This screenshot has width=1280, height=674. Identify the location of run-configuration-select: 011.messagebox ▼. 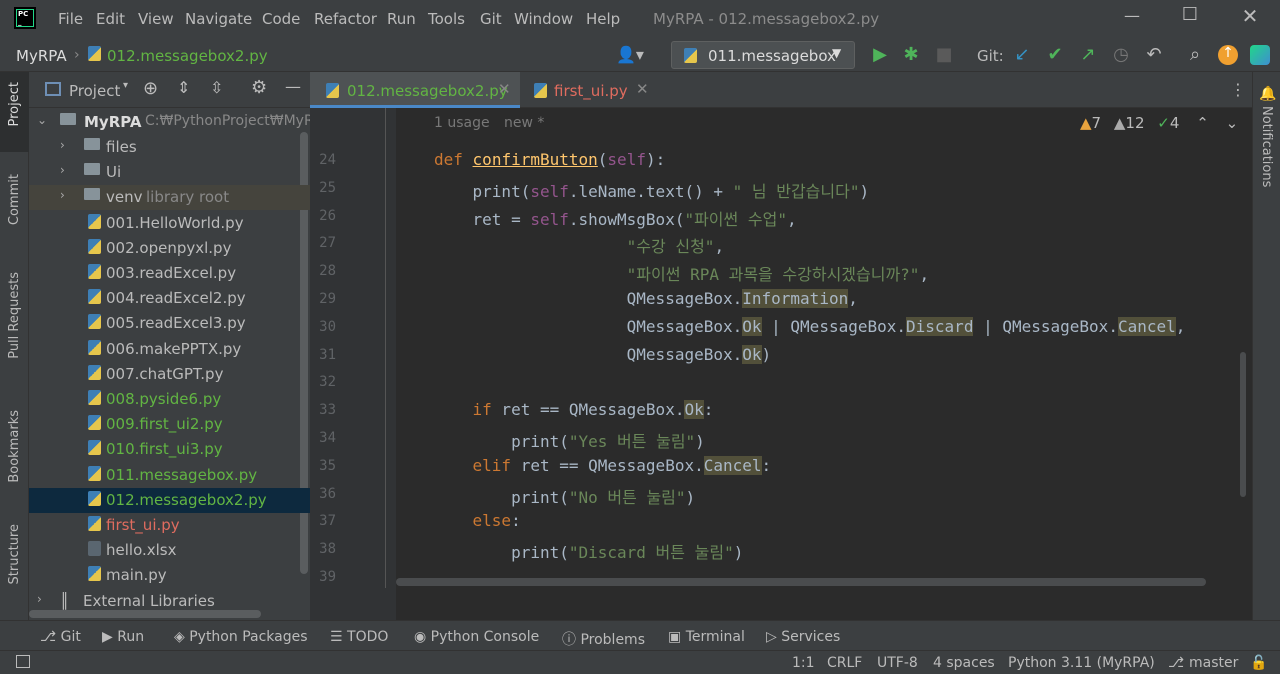
(763, 55).